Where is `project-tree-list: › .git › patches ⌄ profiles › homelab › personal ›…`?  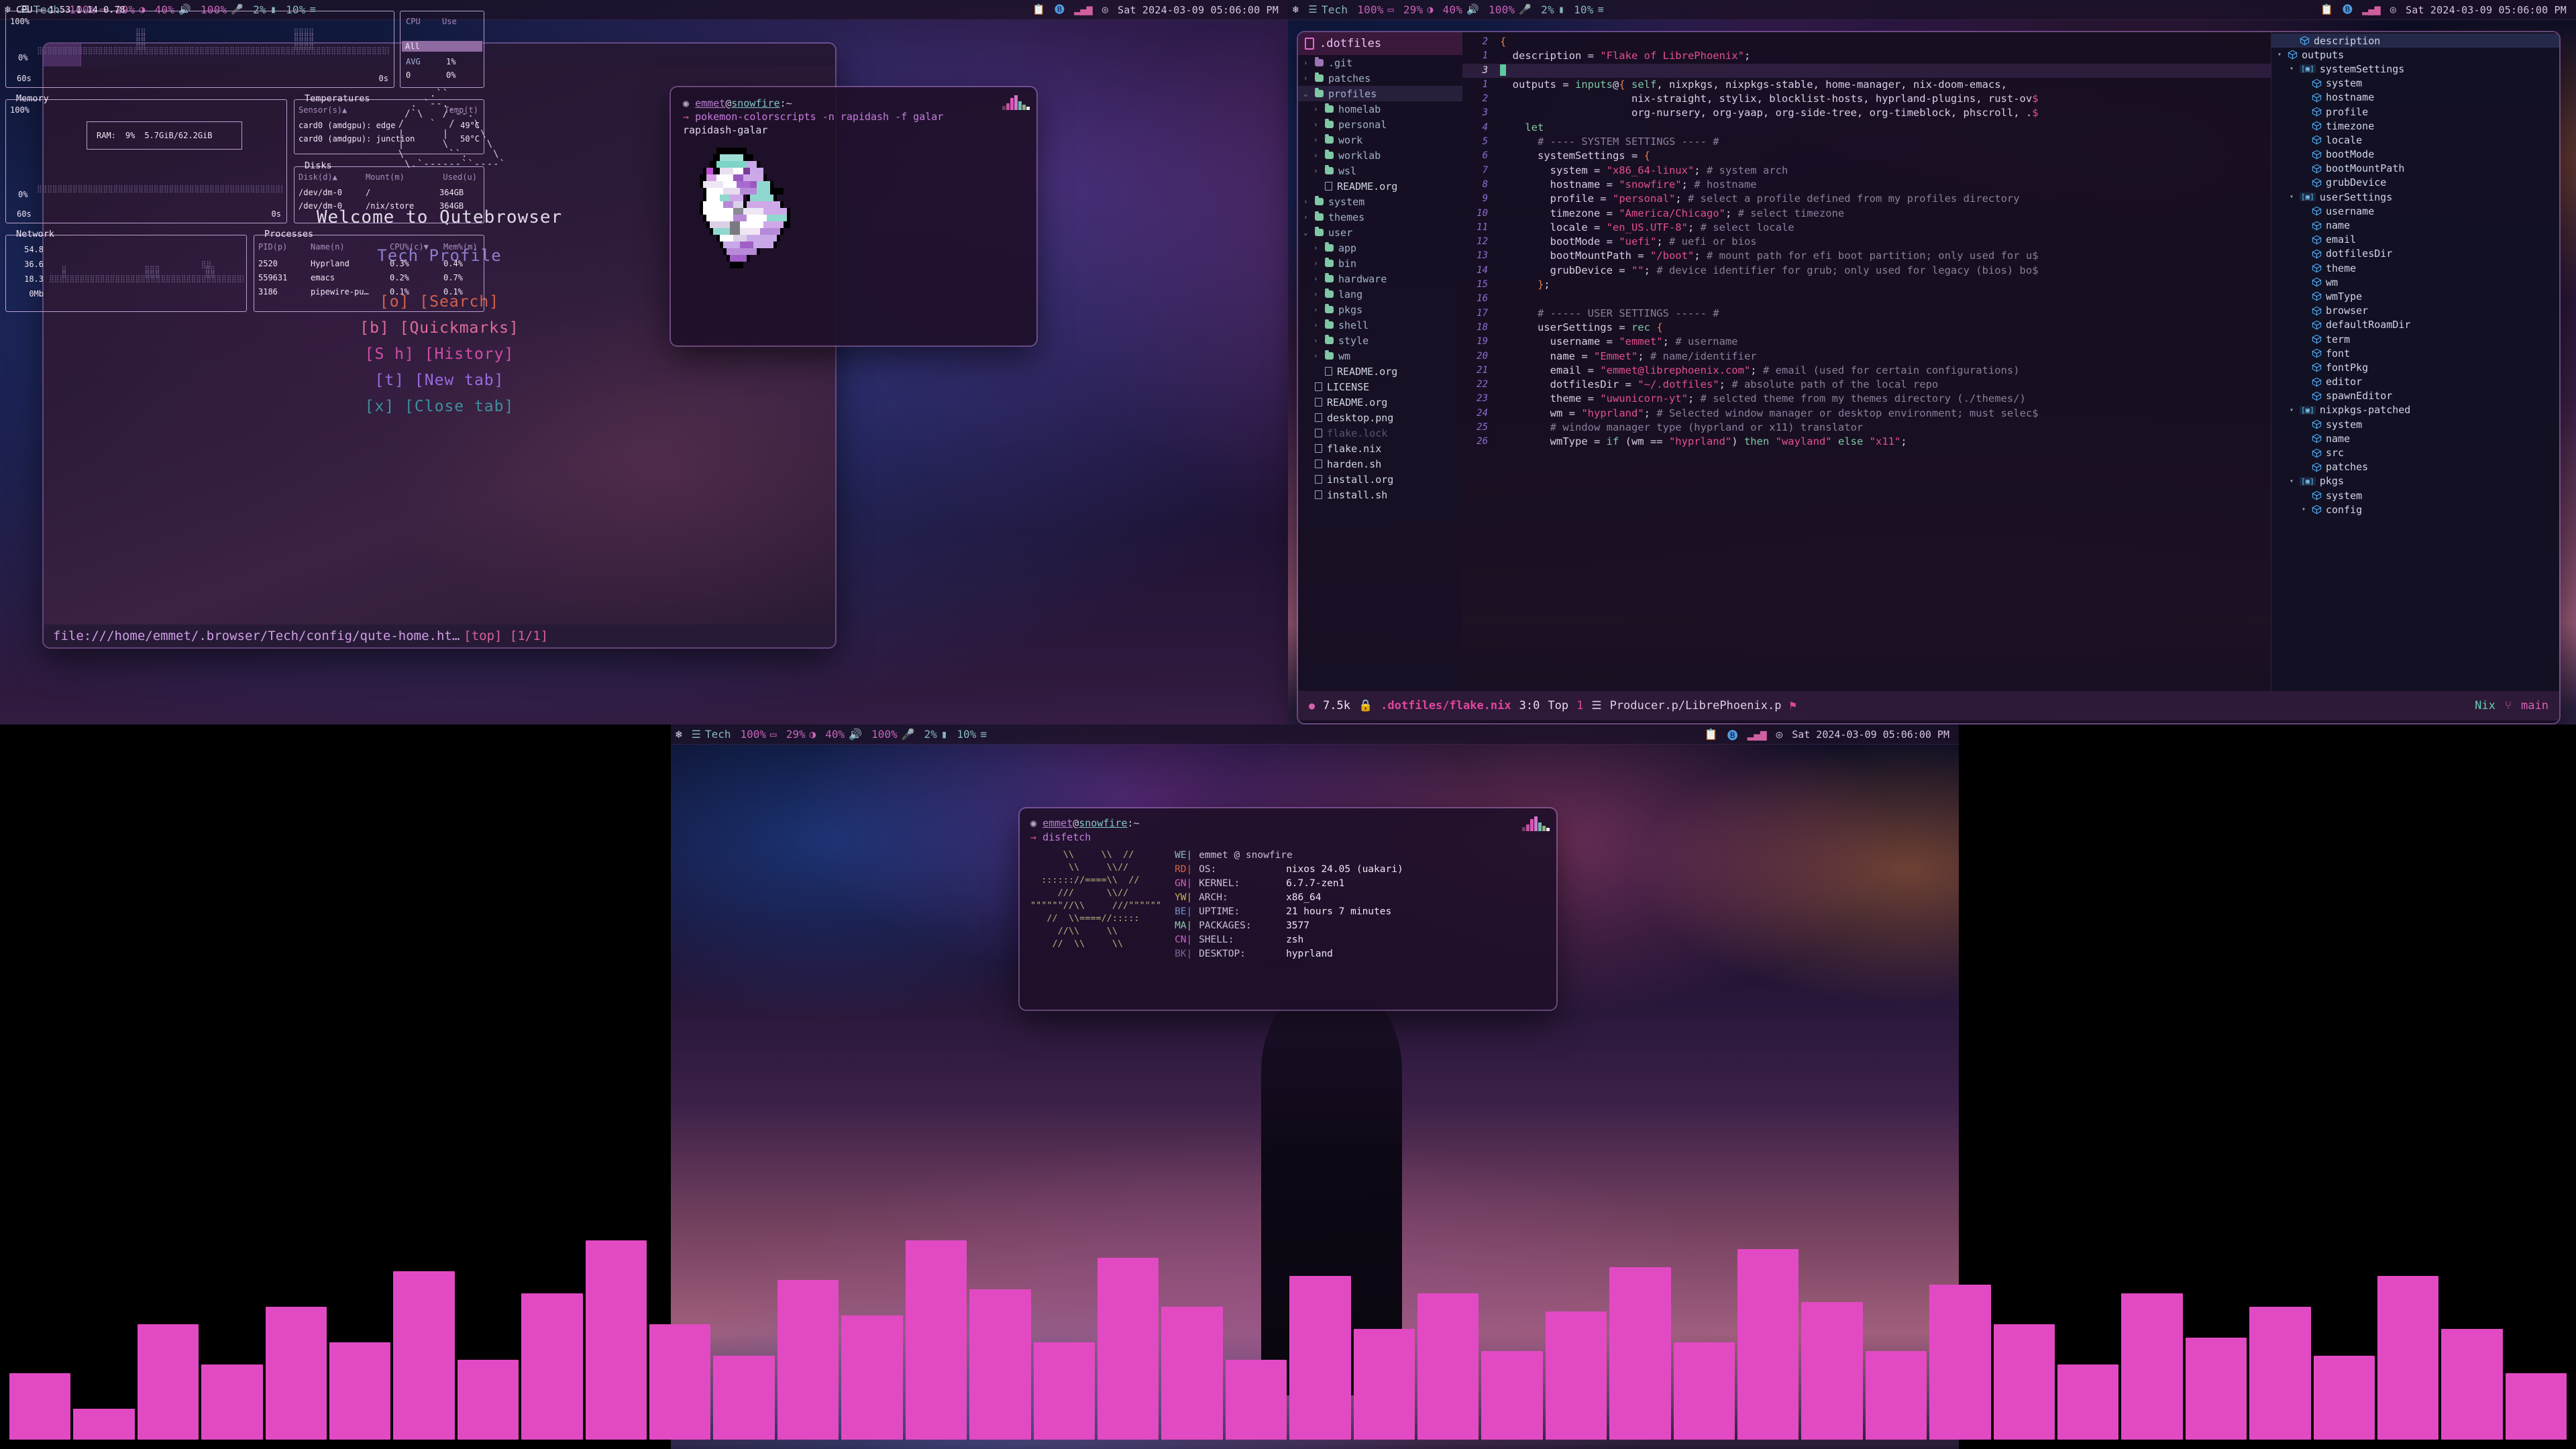
project-tree-list: › .git › patches ⌄ profiles › homelab › personal ›… is located at coordinates (1380, 278).